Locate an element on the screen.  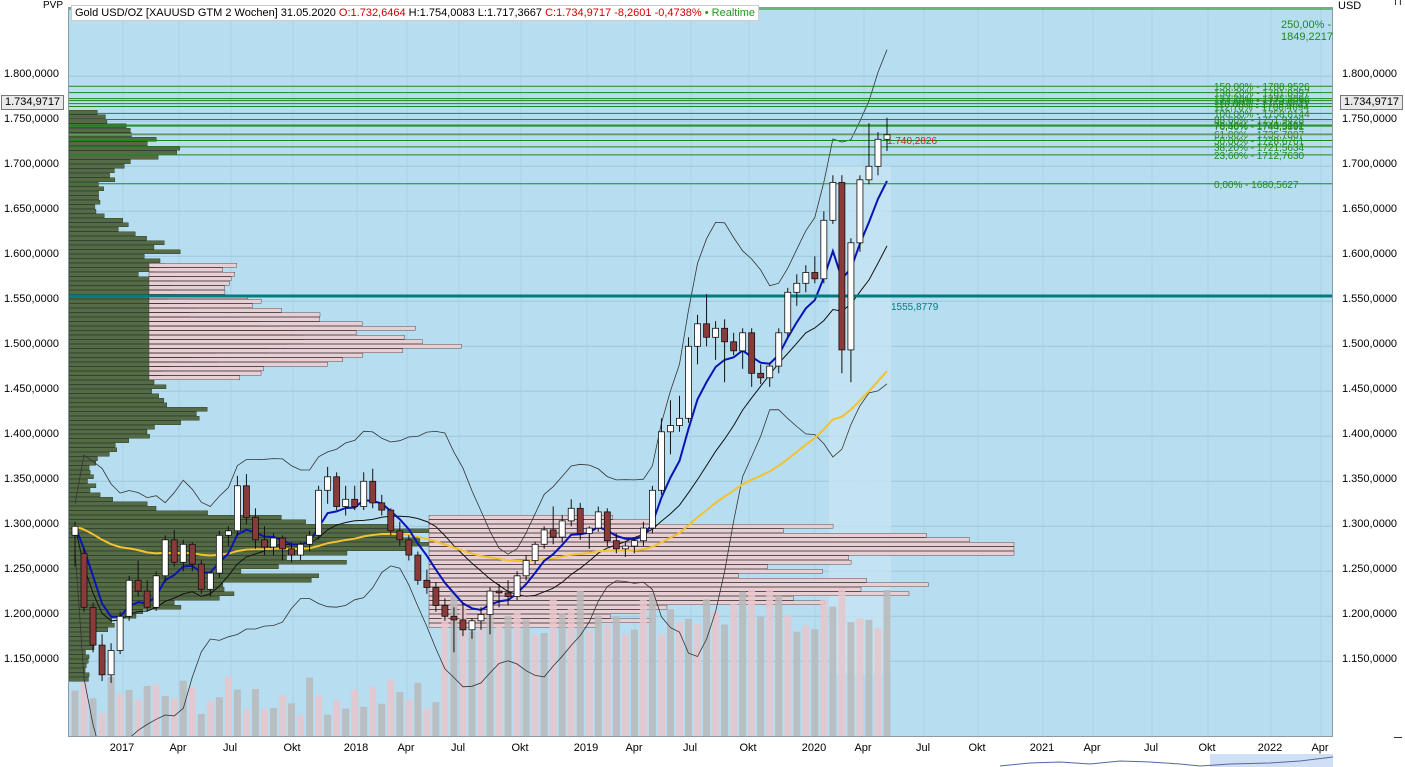
close-value: C:1.734,9717 is located at coordinates (578, 13).